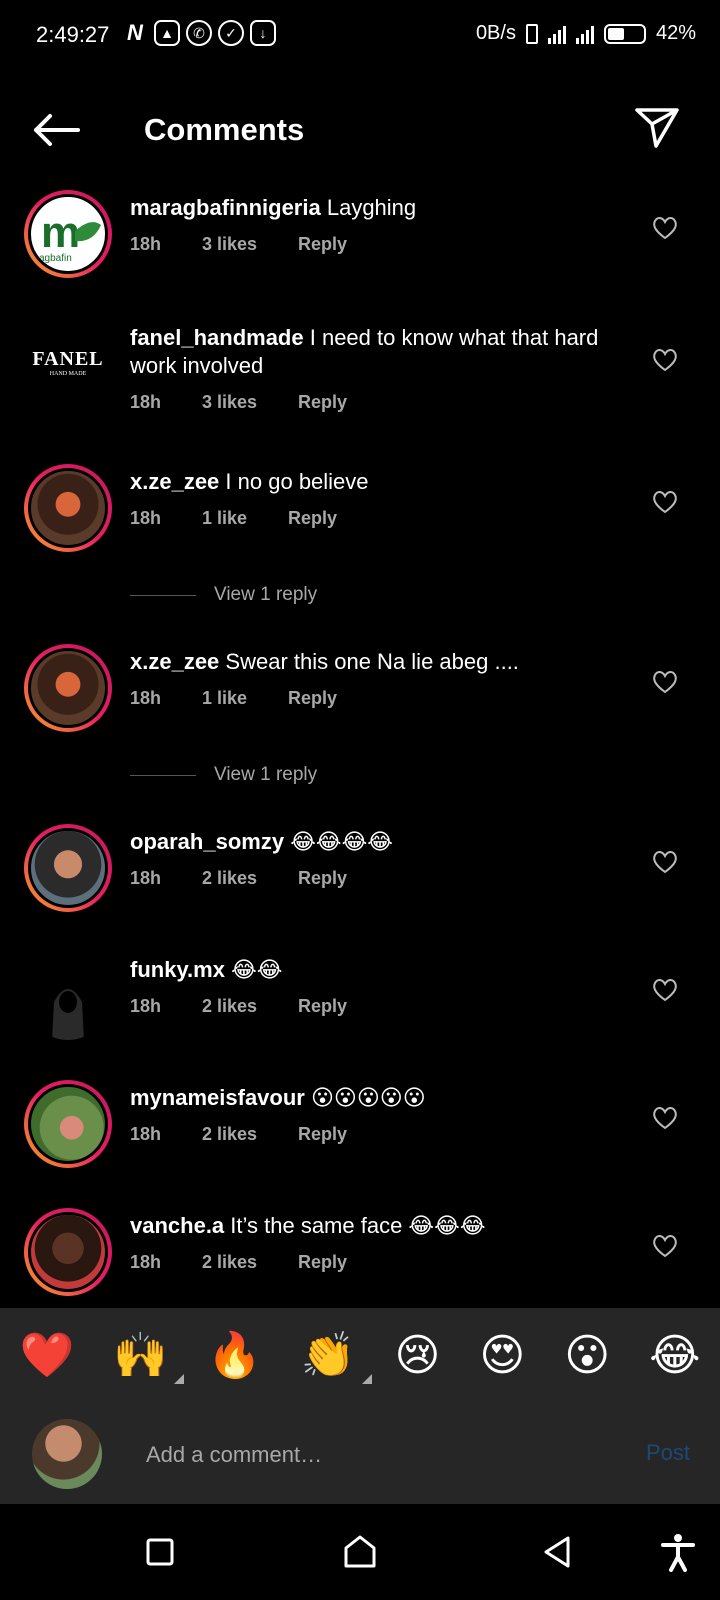 This screenshot has width=720, height=1600. I want to click on emoji-crying: 😢, so click(418, 1356).